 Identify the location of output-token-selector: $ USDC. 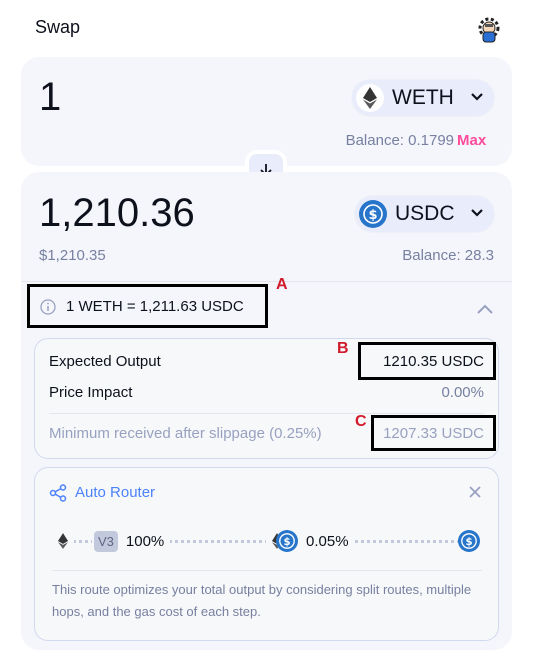
(424, 214).